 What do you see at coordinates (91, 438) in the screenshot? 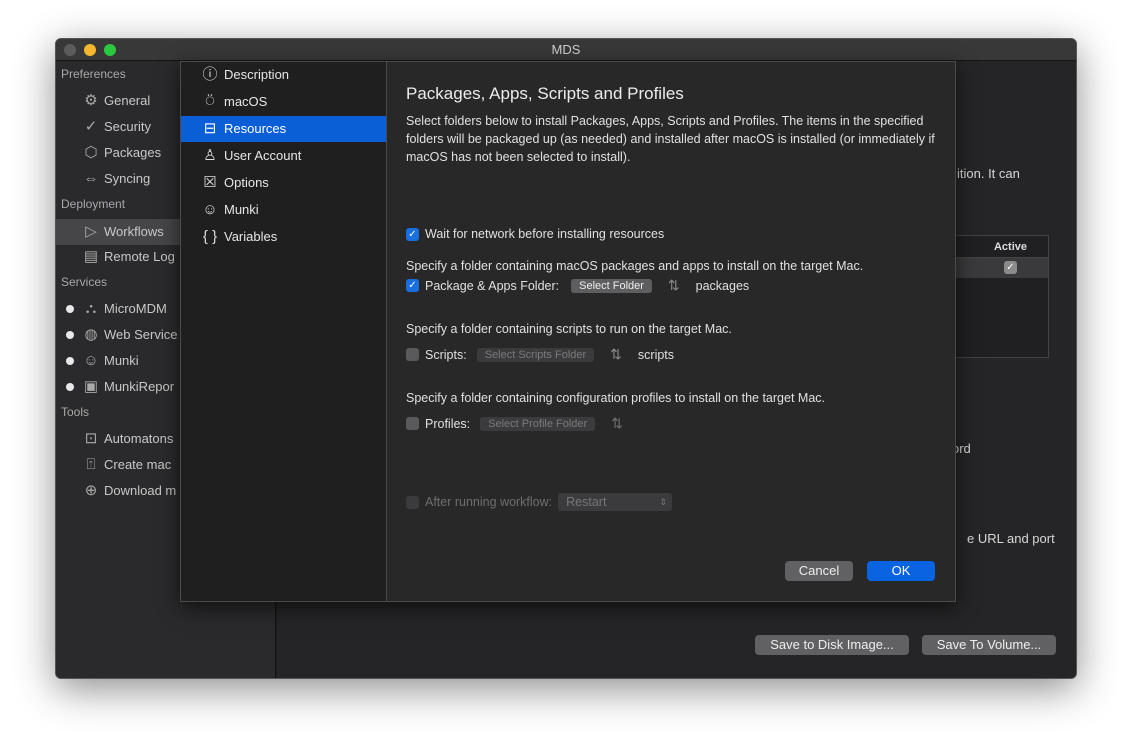
I see `robot-icon: ⊡` at bounding box center [91, 438].